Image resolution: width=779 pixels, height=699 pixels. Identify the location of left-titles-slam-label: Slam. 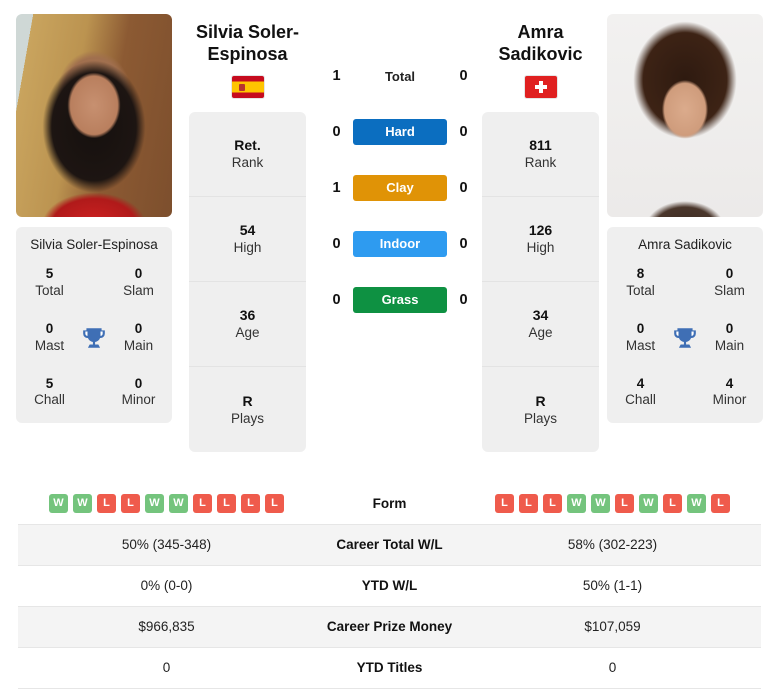
(138, 290).